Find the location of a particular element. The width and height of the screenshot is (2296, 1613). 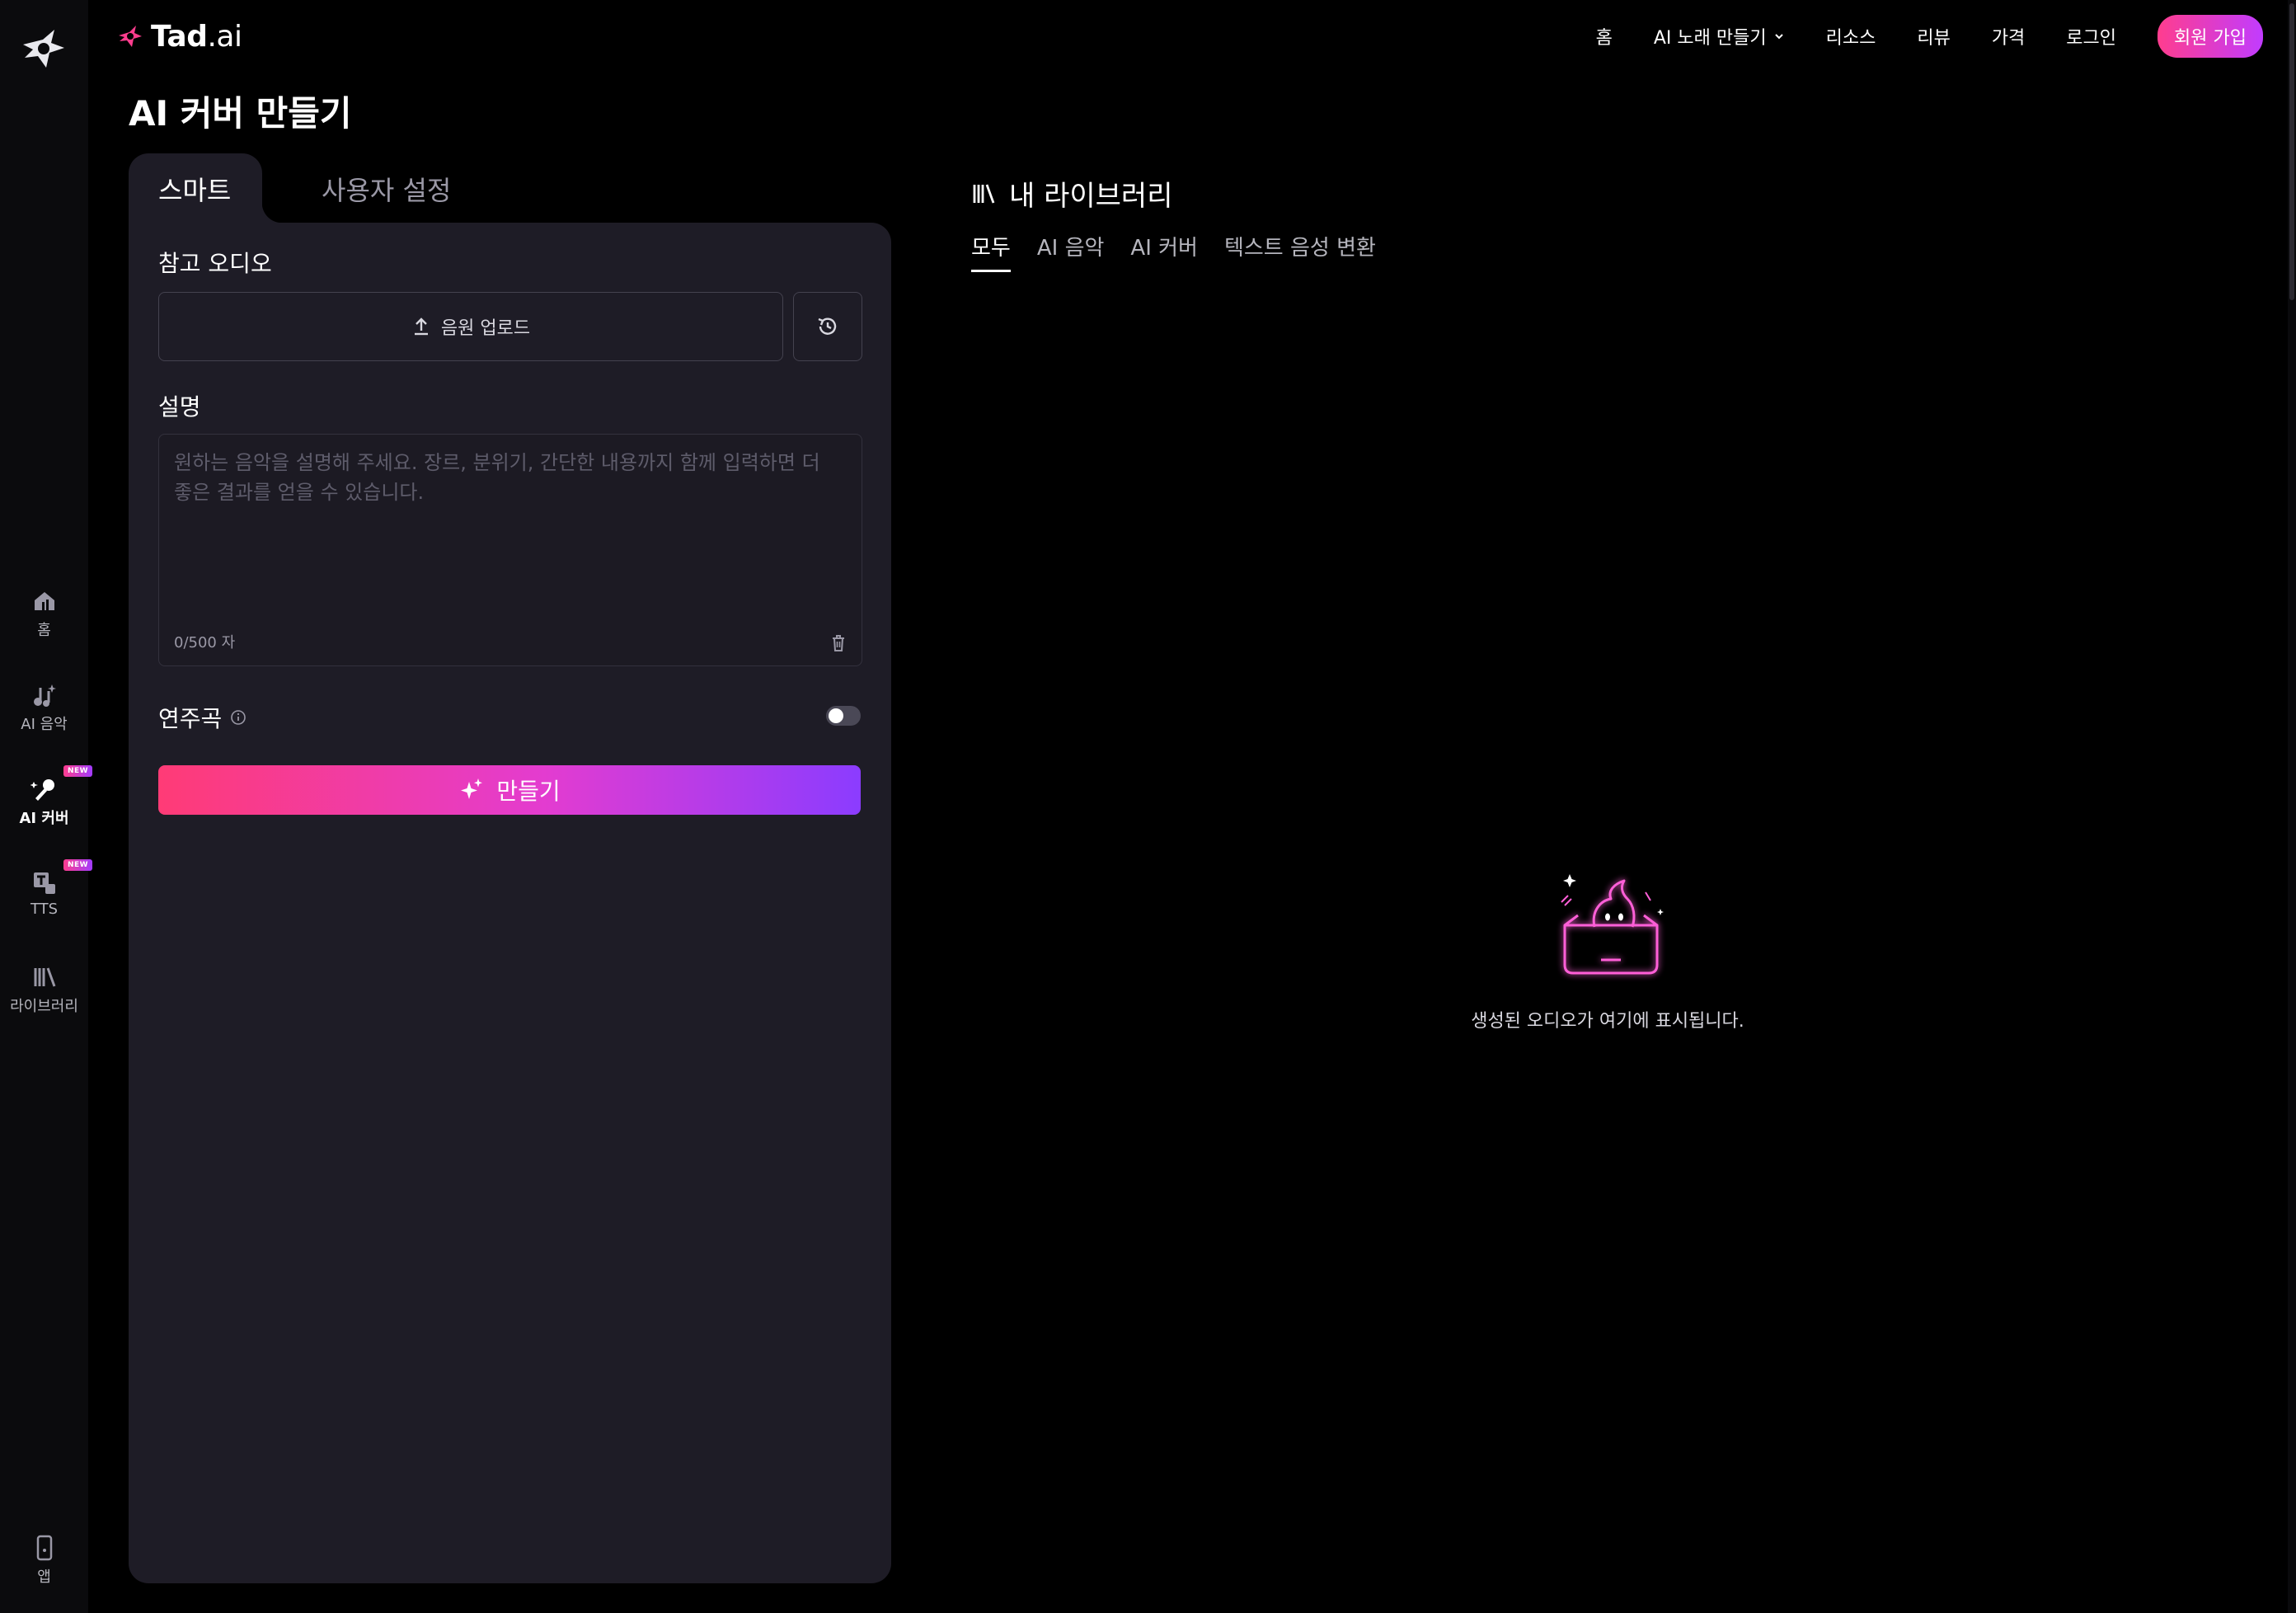

top-nav: 홈 AI 노래 만들기 리소스 리뷰 가격 로그인 회원 가입 is located at coordinates (1930, 36).